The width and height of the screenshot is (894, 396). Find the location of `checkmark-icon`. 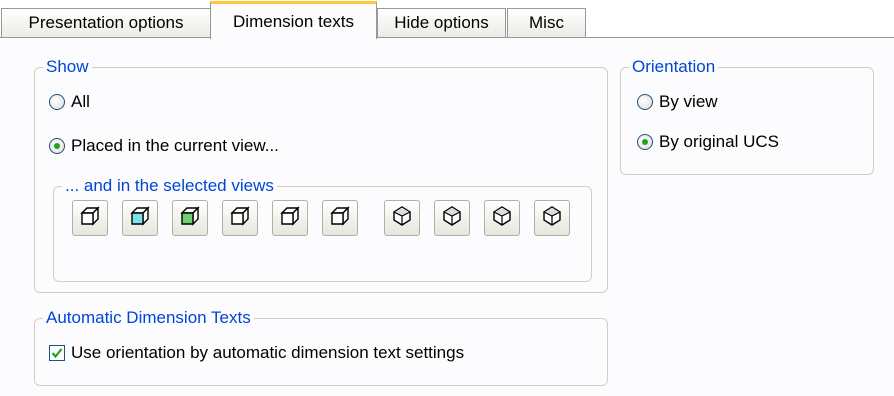

checkmark-icon is located at coordinates (57, 353).